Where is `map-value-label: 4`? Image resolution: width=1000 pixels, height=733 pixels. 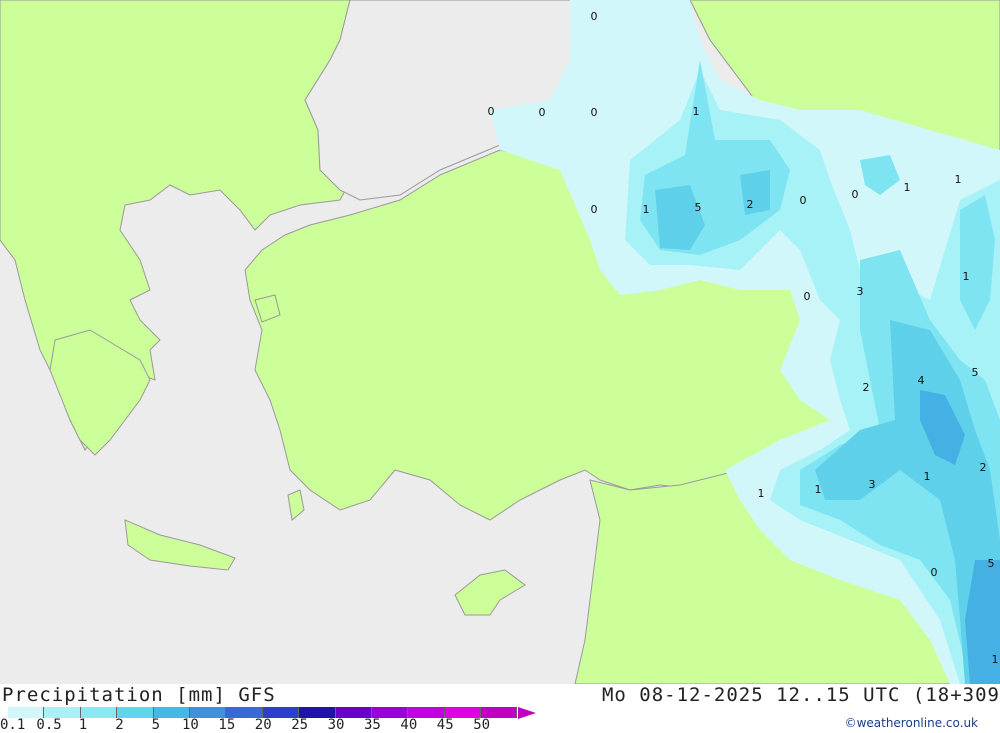 map-value-label: 4 is located at coordinates (921, 380).